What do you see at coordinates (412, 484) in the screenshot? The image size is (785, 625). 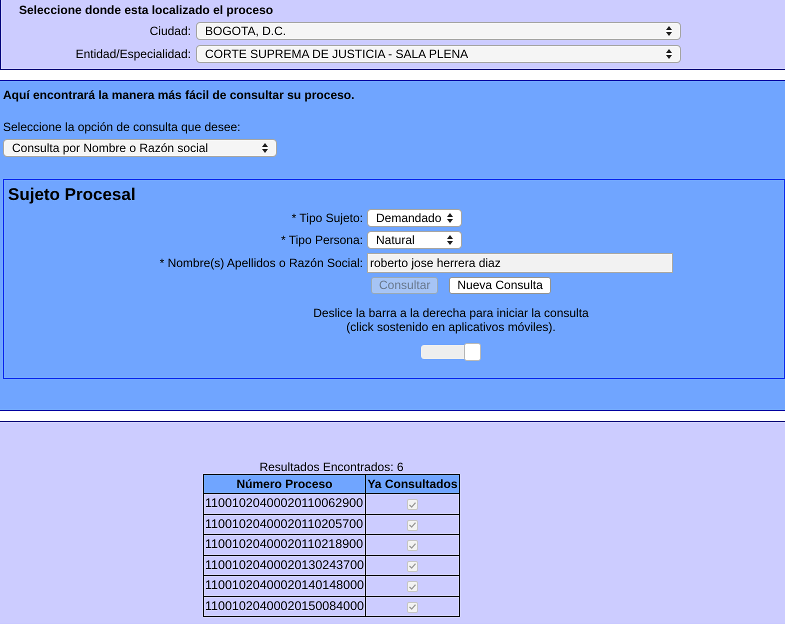 I see `column-header: Ya Consultados` at bounding box center [412, 484].